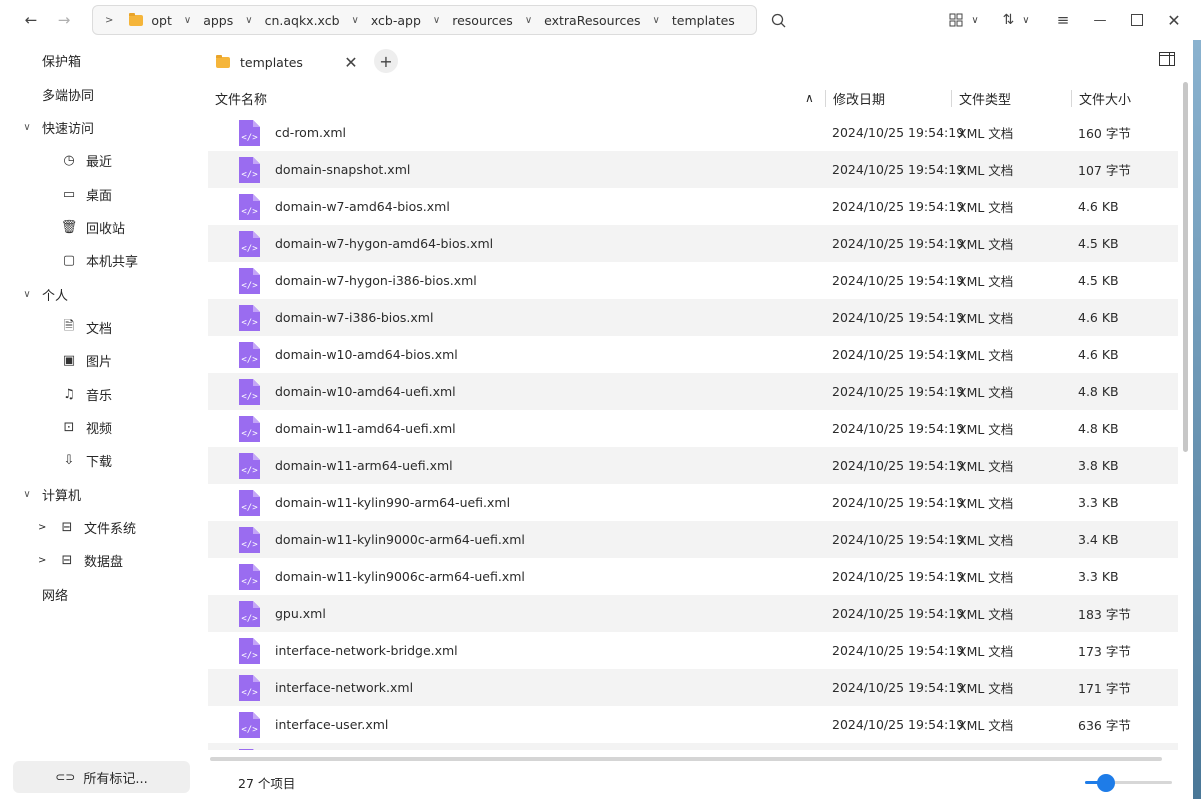 The width and height of the screenshot is (1201, 799). Describe the element at coordinates (693, 746) in the screenshot. I see `file-row-partial: </>` at that location.